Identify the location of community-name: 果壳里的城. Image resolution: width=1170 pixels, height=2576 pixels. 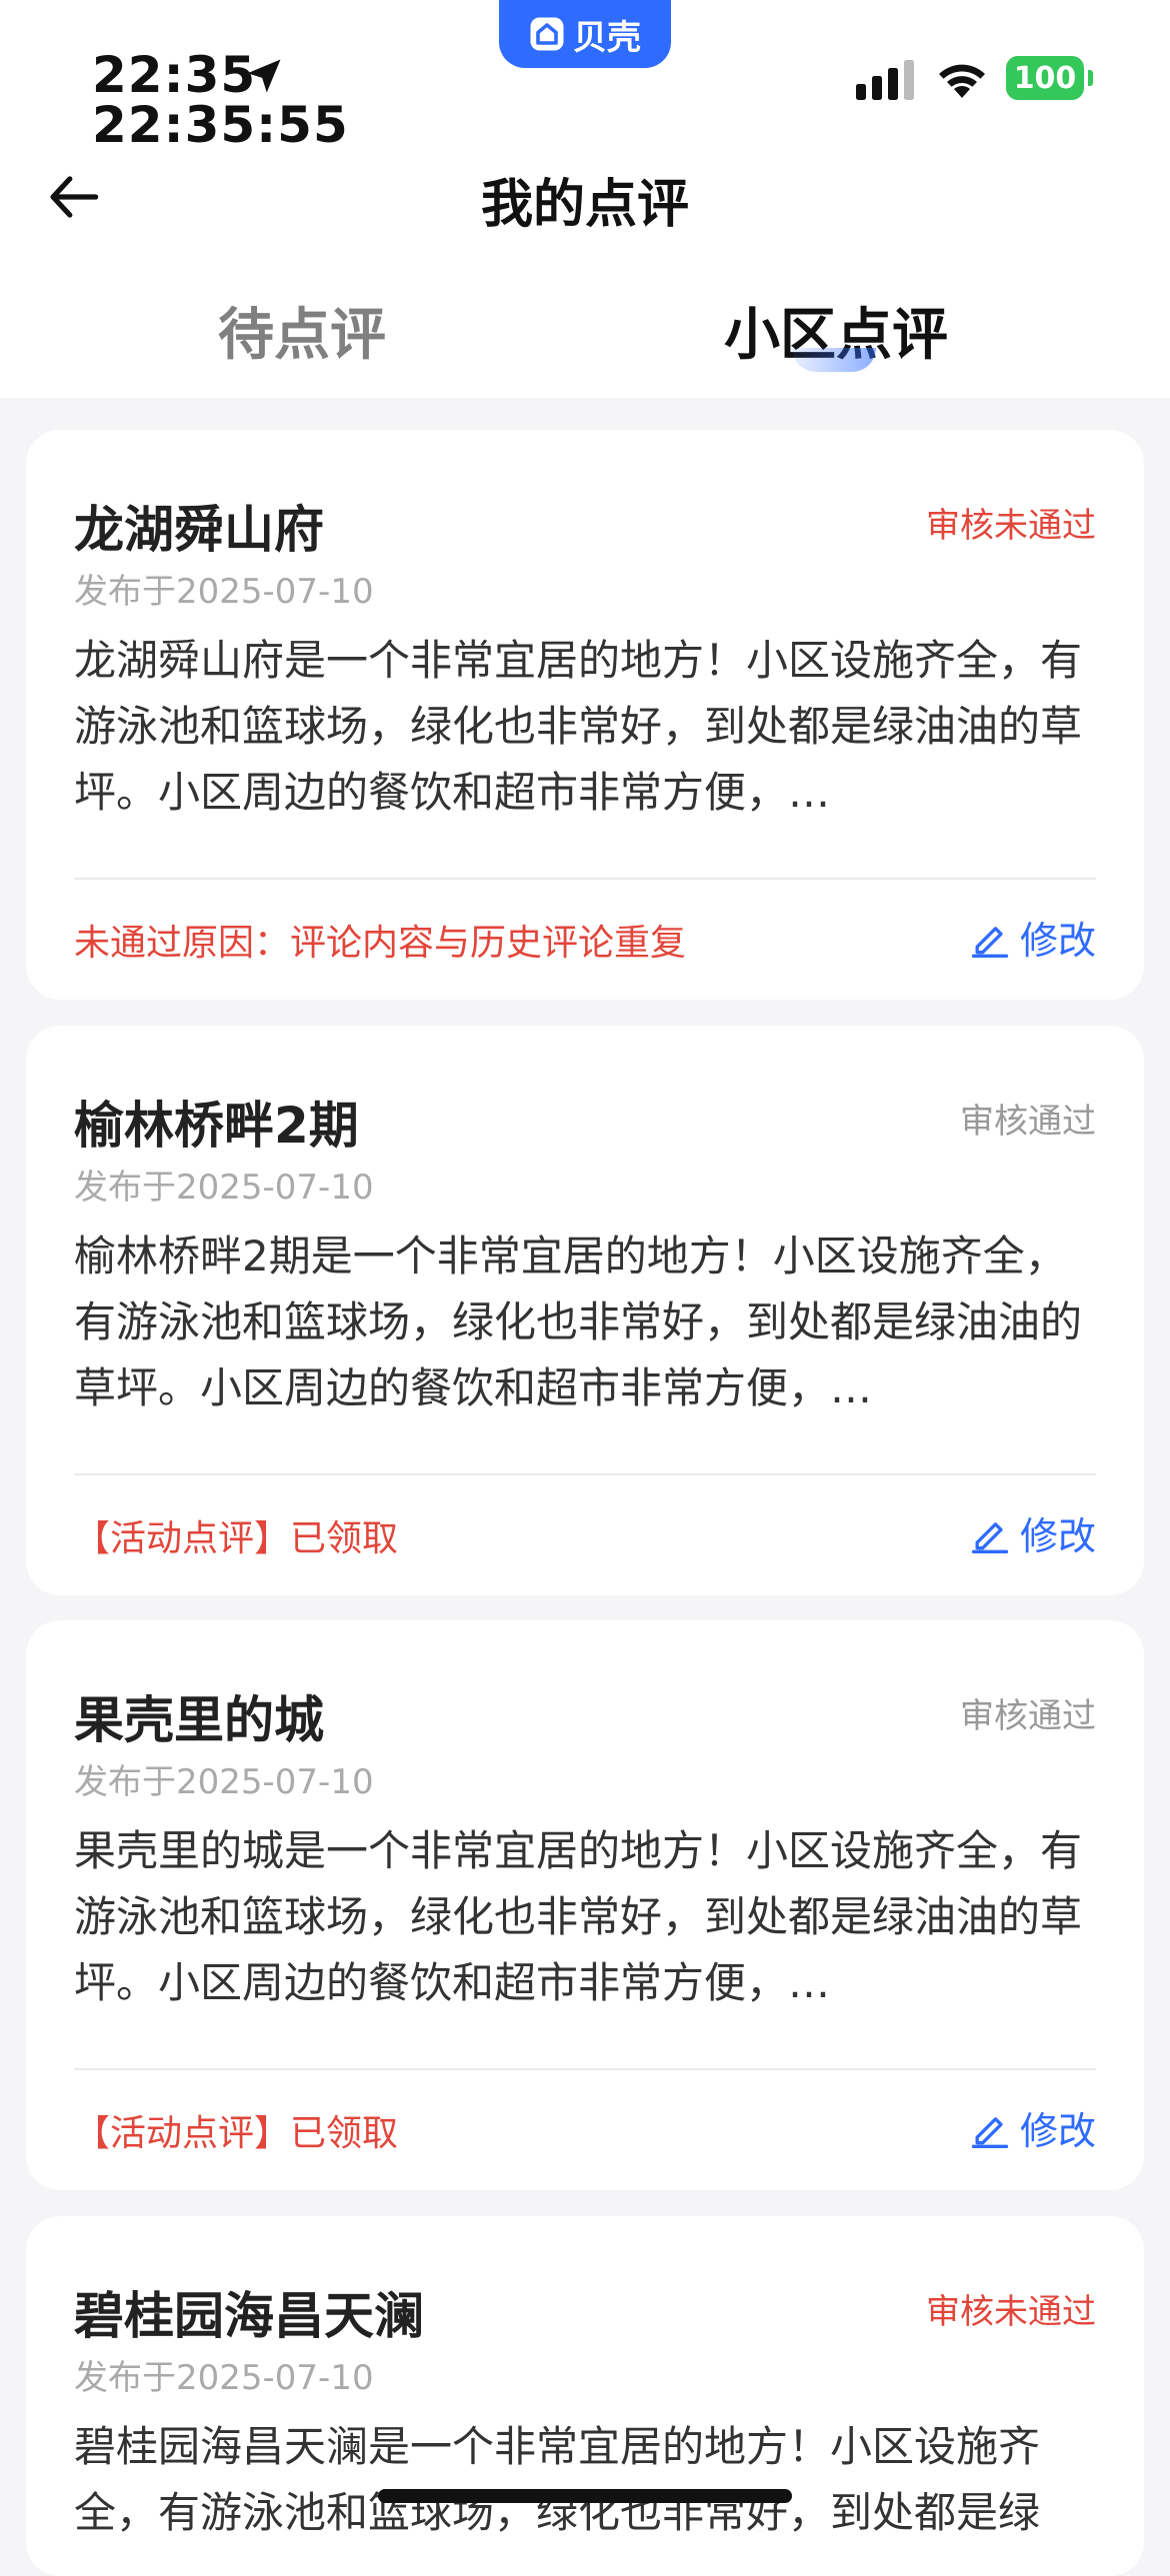
(199, 1720).